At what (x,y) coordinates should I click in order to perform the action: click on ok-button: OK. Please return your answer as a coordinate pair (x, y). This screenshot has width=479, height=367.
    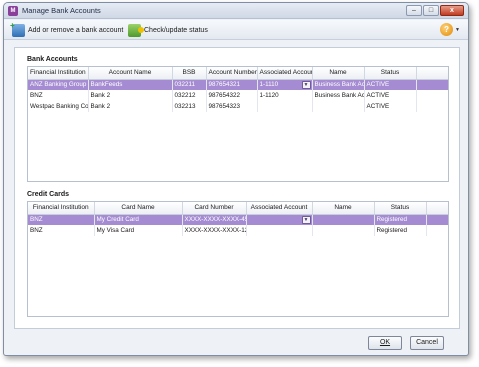
    Looking at the image, I should click on (385, 343).